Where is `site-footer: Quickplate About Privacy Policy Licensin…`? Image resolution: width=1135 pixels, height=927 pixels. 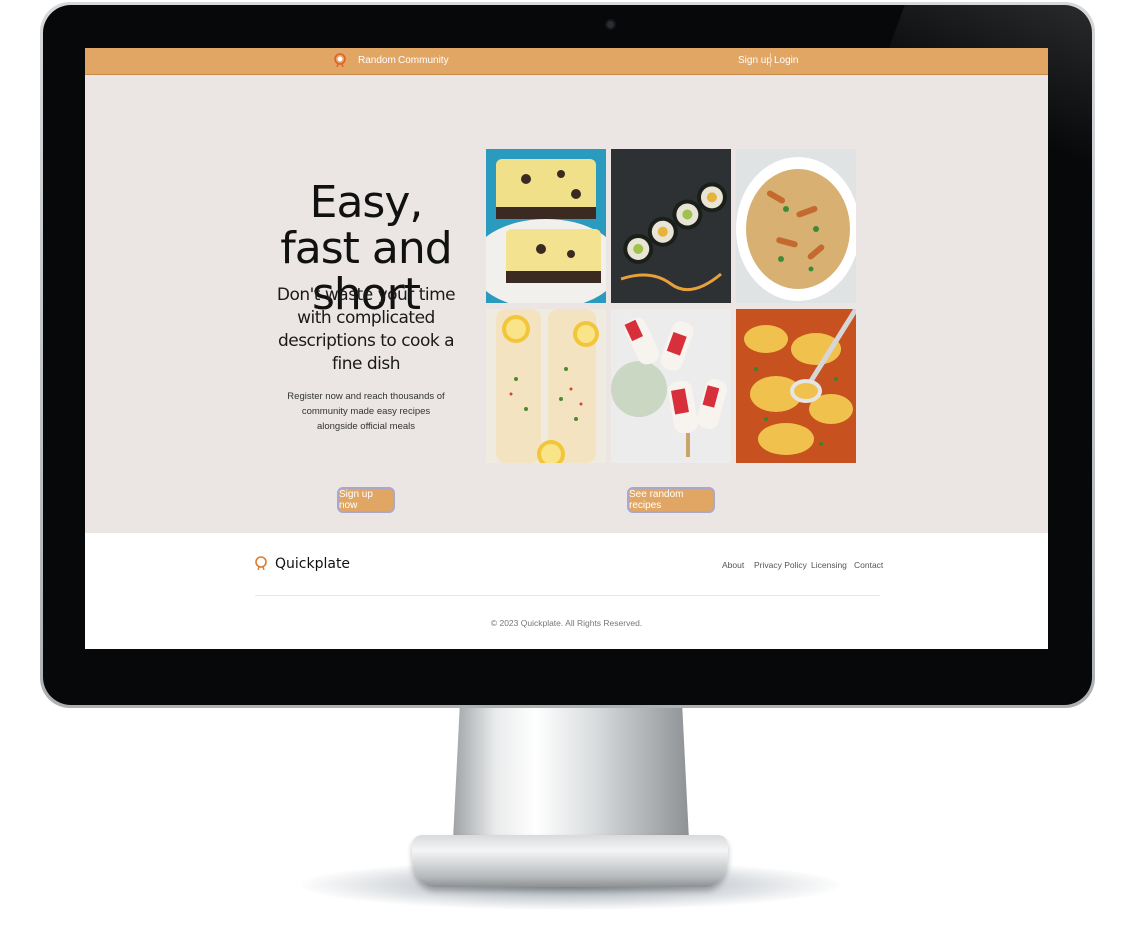 site-footer: Quickplate About Privacy Policy Licensin… is located at coordinates (566, 591).